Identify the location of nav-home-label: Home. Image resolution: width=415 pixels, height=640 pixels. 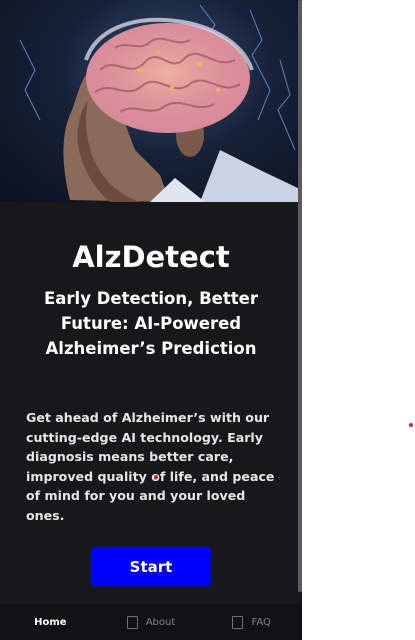
(50, 622).